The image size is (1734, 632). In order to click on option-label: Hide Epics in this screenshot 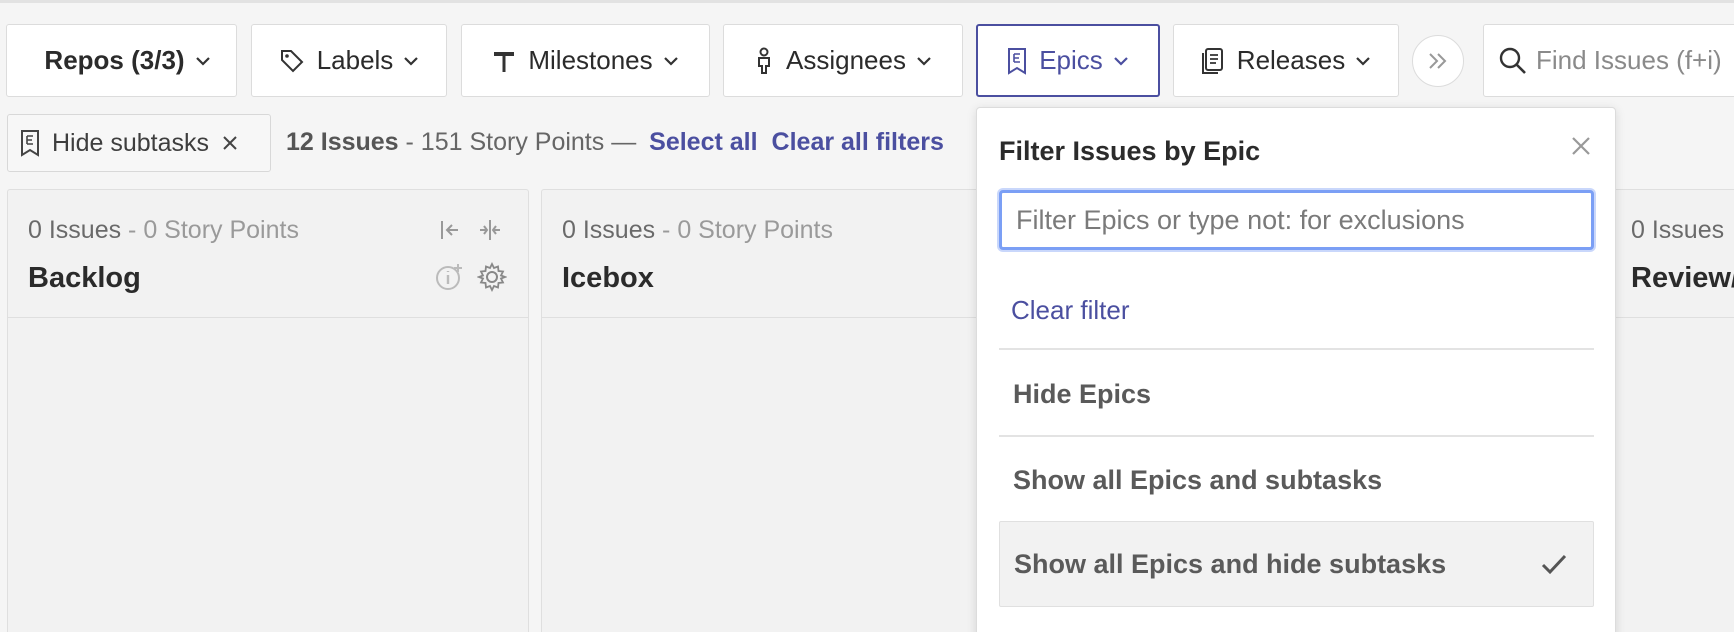, I will do `click(1082, 393)`.